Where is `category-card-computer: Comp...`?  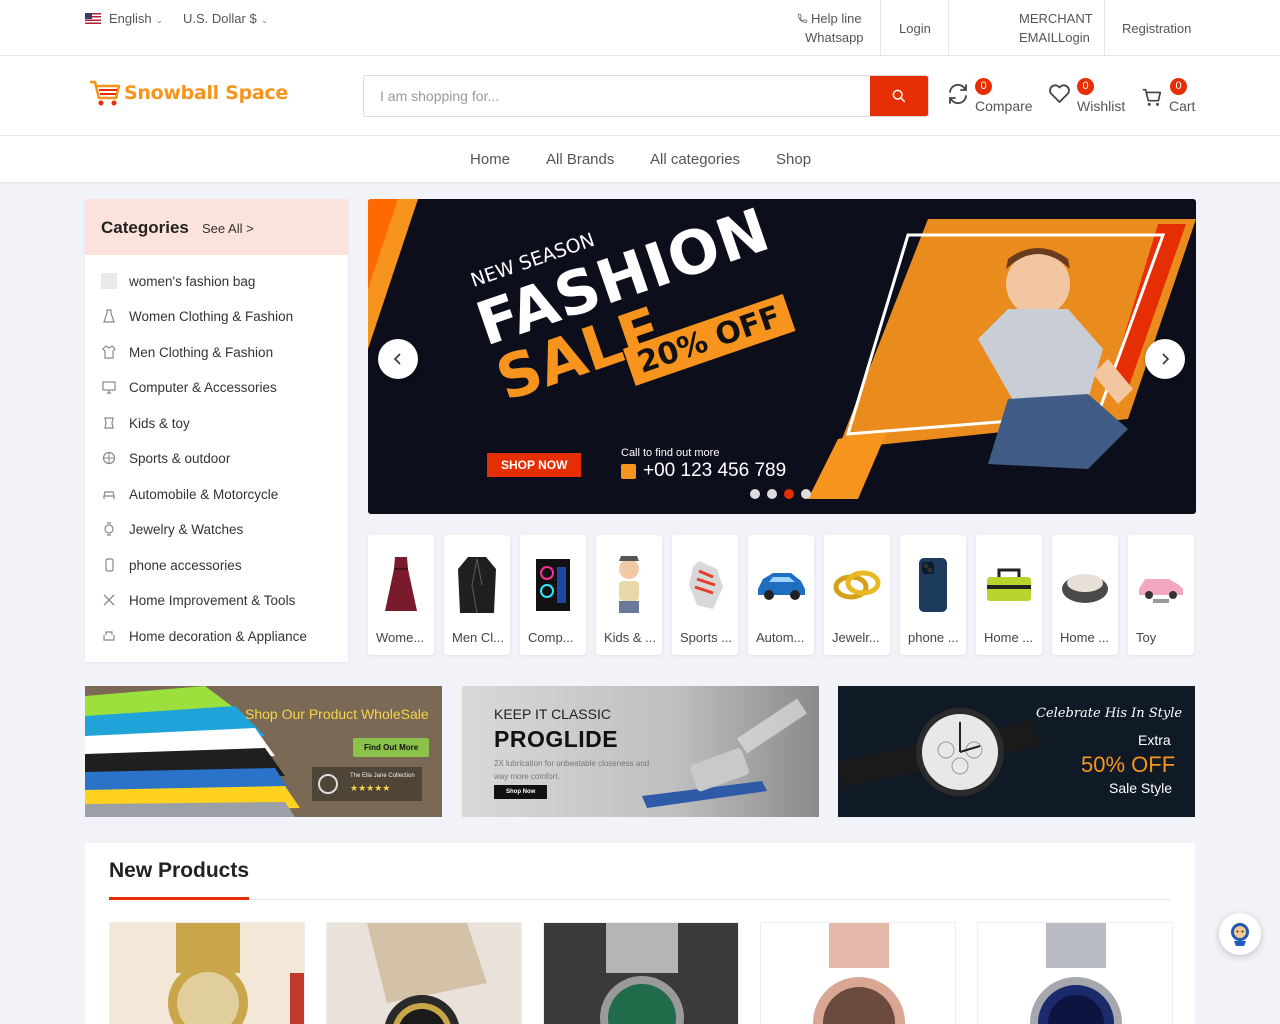
category-card-computer: Comp... is located at coordinates (553, 595).